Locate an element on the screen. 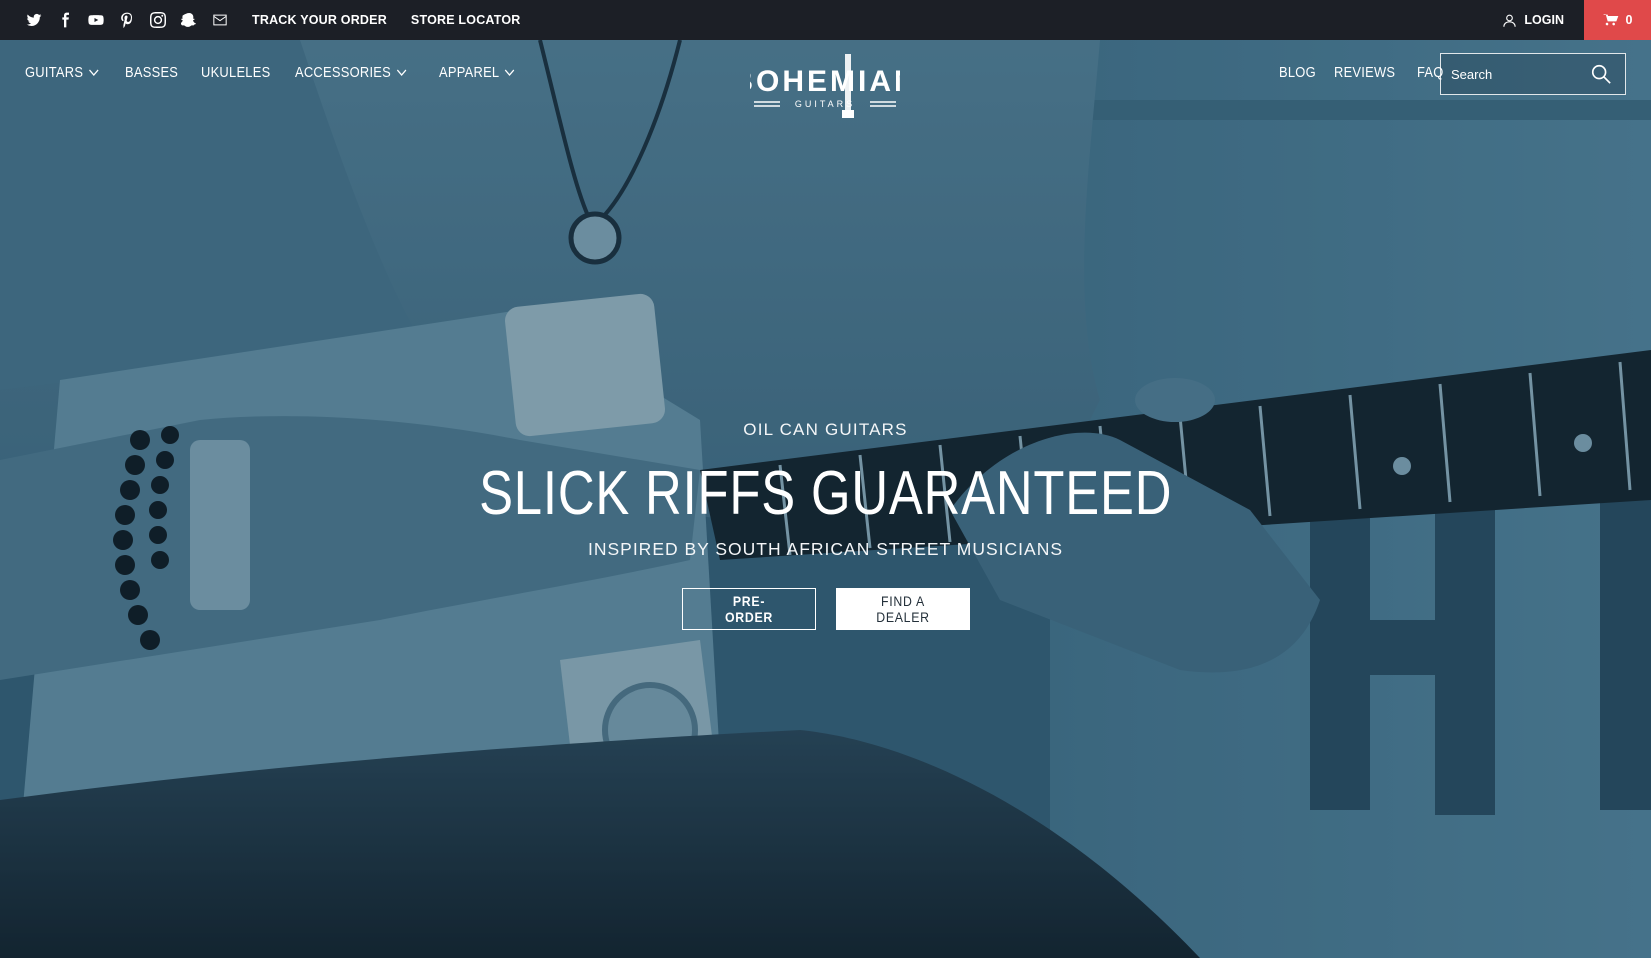  login-link: LOGIN is located at coordinates (1533, 20).